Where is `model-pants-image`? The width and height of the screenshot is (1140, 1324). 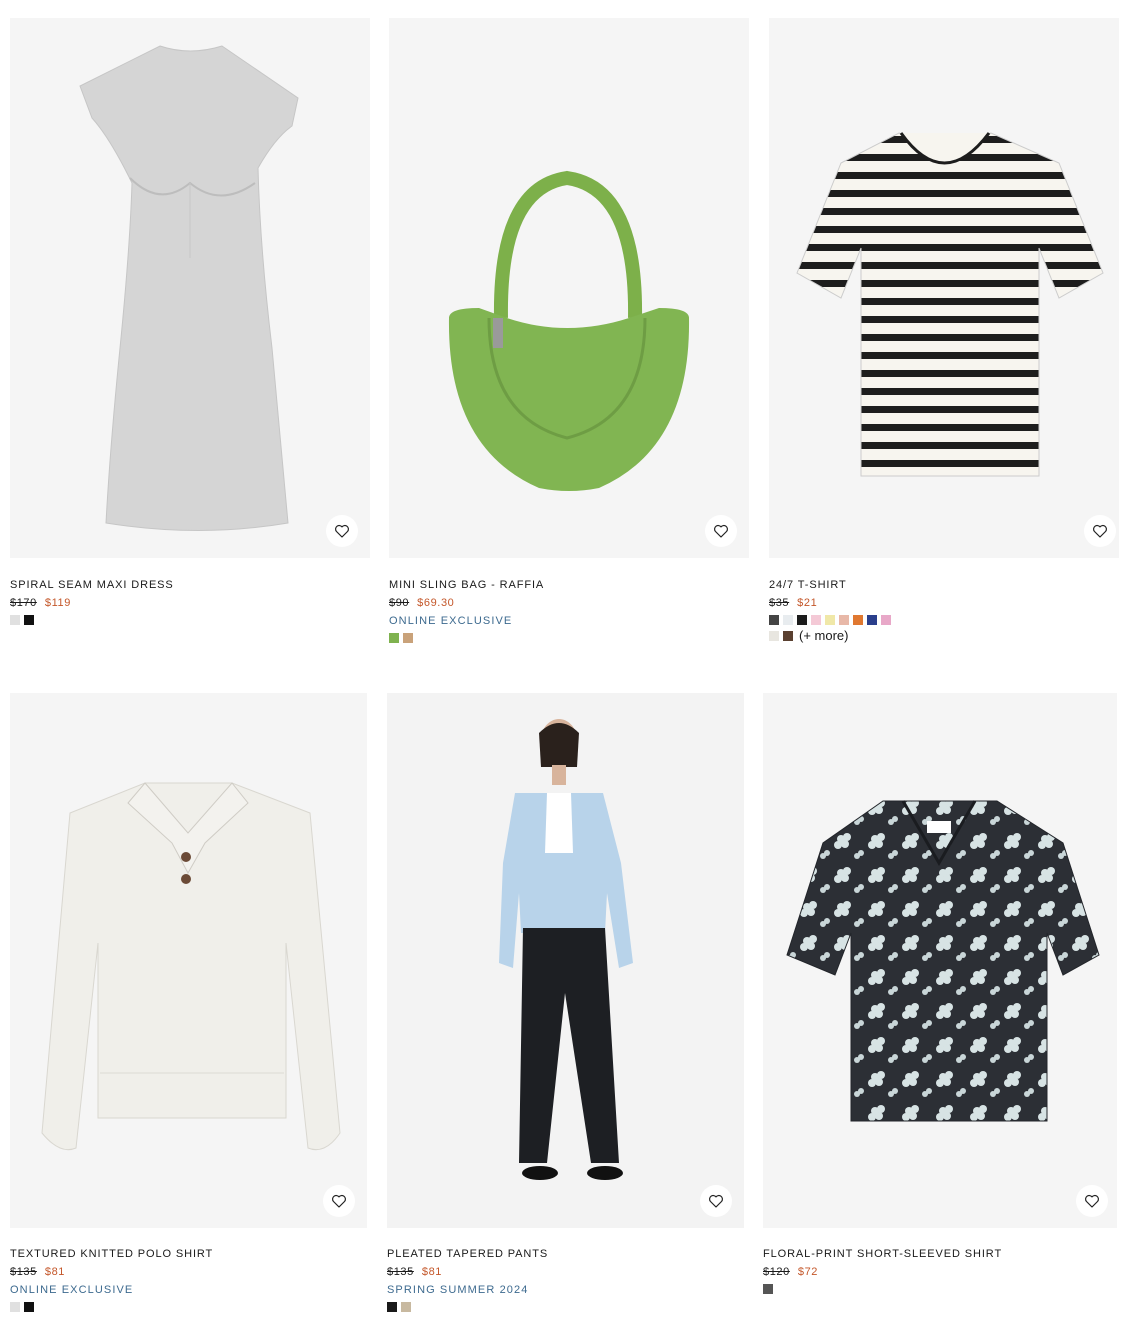
model-pants-image is located at coordinates (566, 949).